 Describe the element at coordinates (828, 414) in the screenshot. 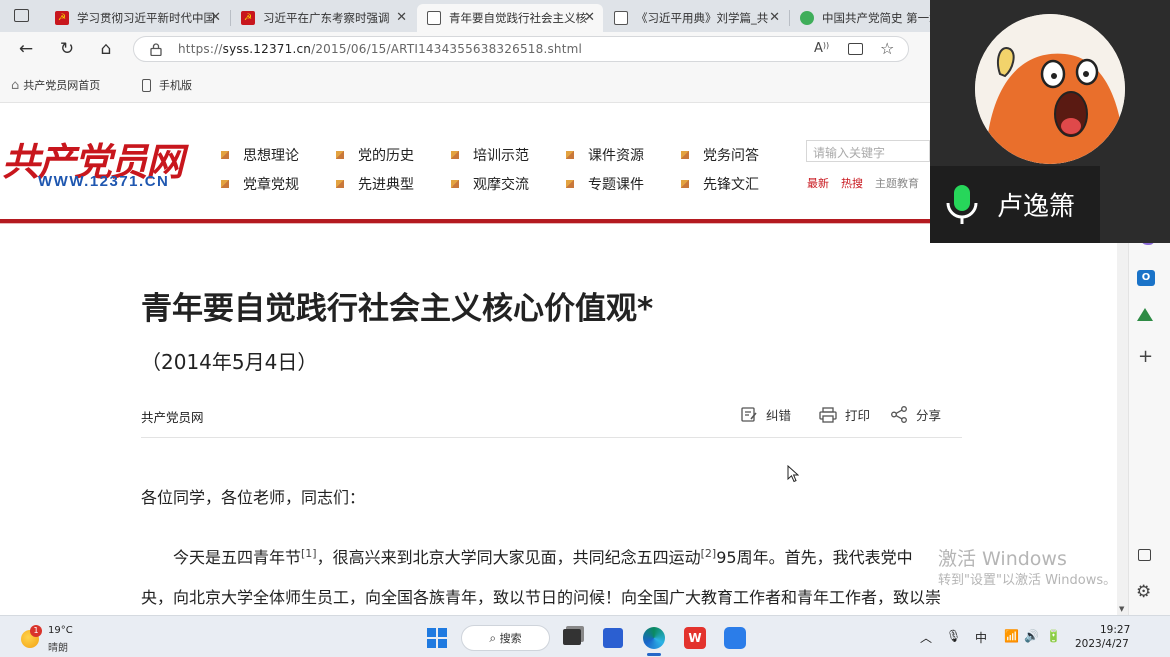

I see `printer-icon` at that location.